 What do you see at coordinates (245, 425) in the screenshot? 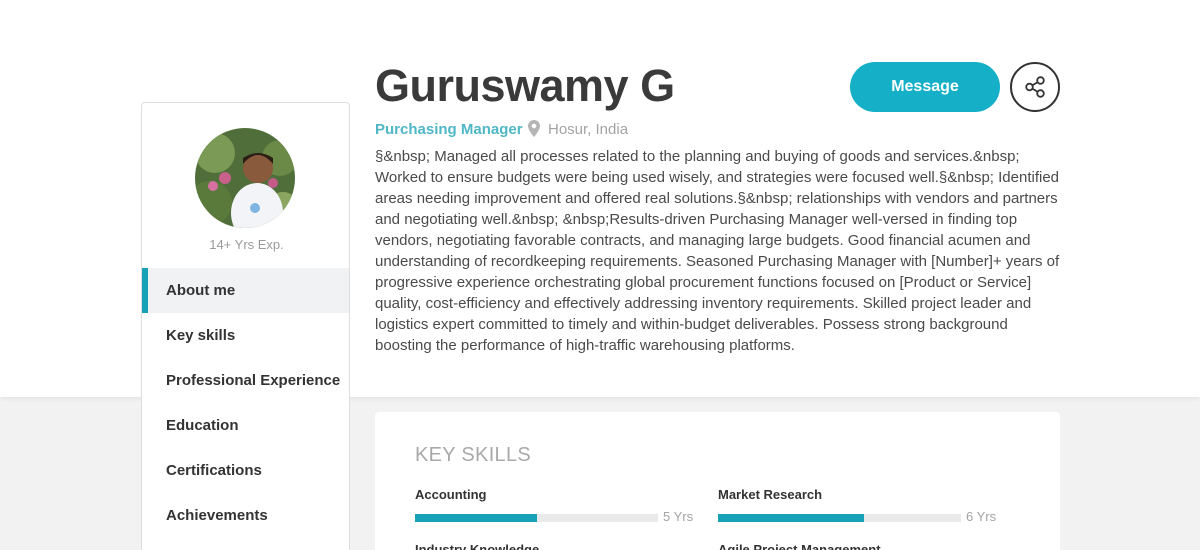
I see `sidebar-item-education: Education` at bounding box center [245, 425].